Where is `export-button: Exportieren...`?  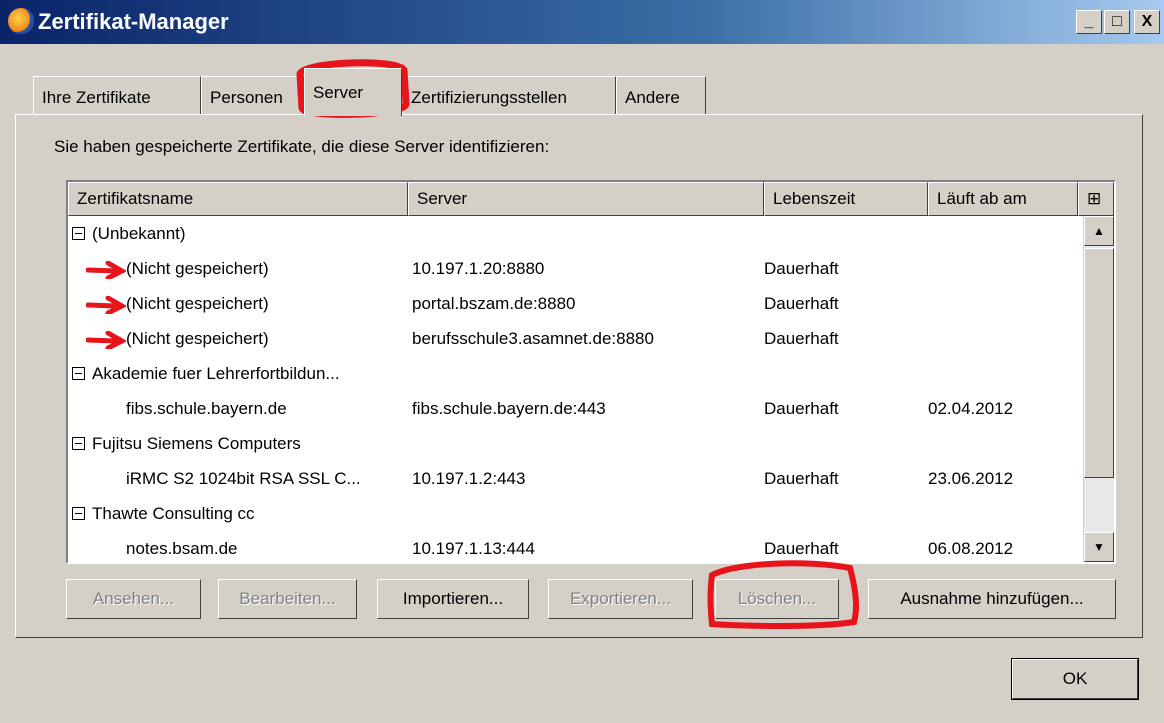
export-button: Exportieren... is located at coordinates (620, 599).